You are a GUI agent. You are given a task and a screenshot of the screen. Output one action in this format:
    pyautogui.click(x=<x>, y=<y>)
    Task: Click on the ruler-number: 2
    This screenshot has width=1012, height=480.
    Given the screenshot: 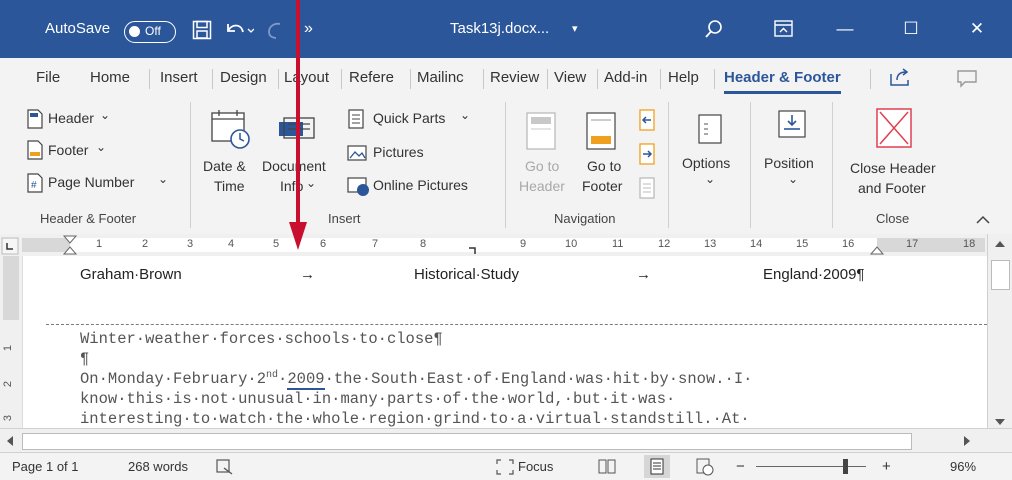 What is the action you would take?
    pyautogui.click(x=145, y=244)
    